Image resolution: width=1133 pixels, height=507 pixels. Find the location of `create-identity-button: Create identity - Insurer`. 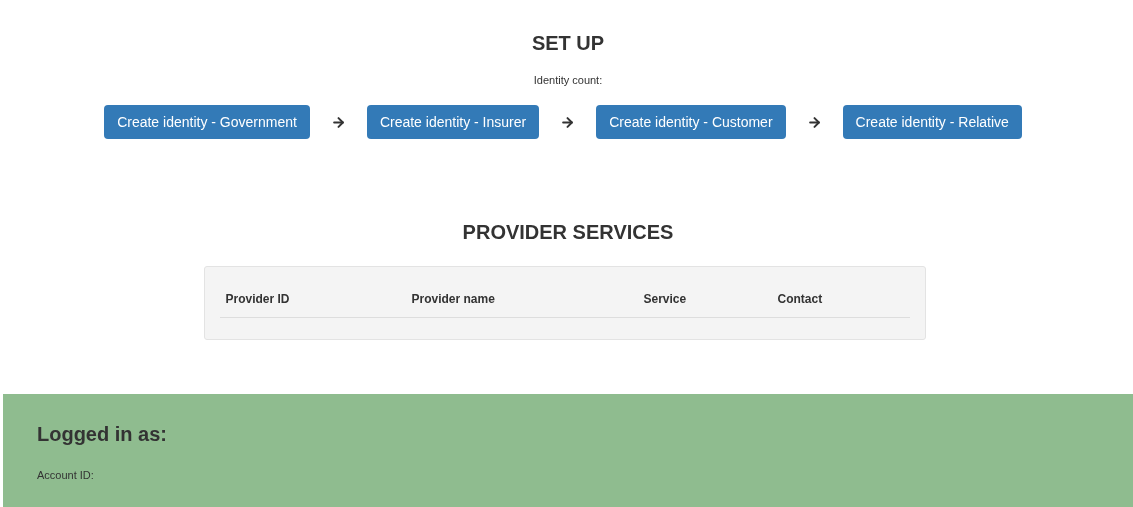

create-identity-button: Create identity - Insurer is located at coordinates (453, 122).